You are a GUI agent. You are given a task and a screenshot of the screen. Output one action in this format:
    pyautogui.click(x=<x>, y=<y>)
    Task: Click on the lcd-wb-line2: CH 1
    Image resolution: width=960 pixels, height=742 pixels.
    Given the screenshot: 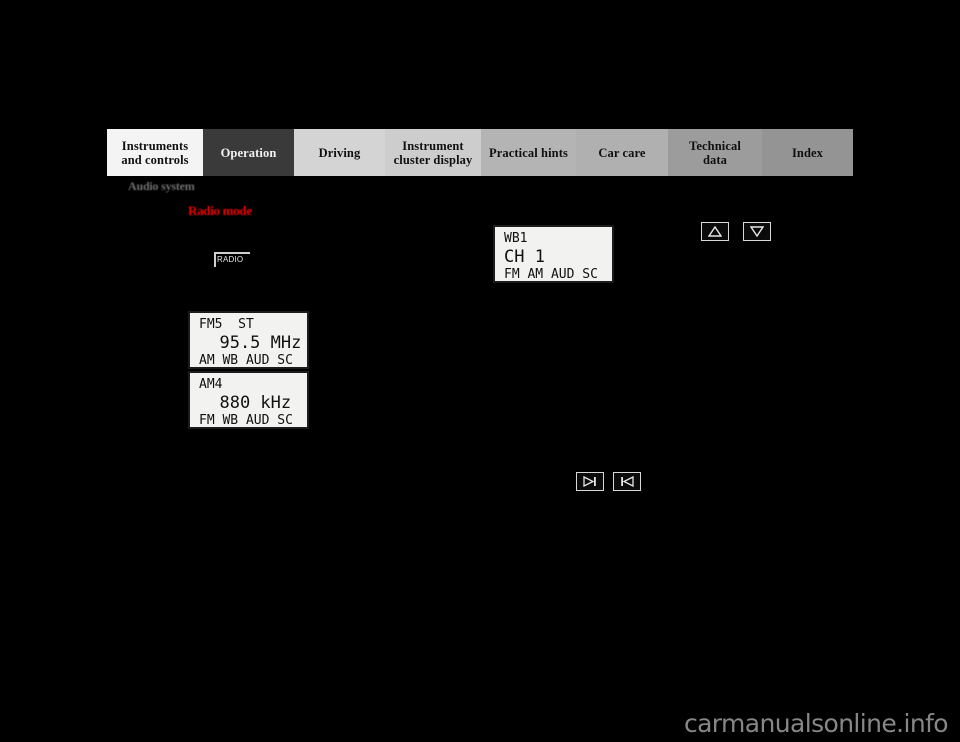 What is the action you would take?
    pyautogui.click(x=524, y=257)
    